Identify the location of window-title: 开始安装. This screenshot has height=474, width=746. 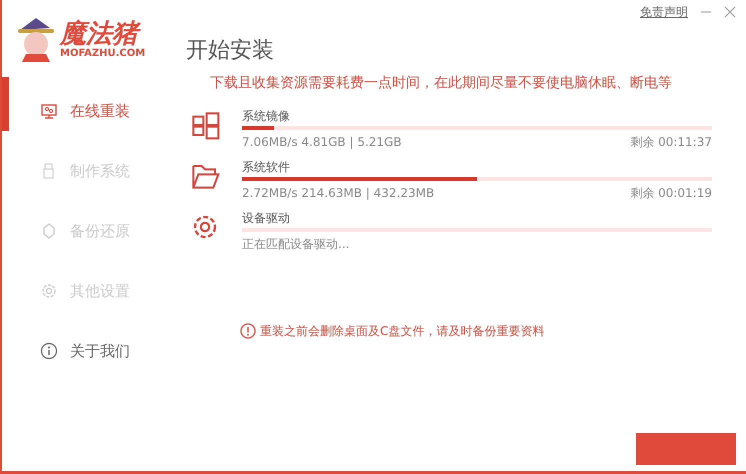
(230, 51).